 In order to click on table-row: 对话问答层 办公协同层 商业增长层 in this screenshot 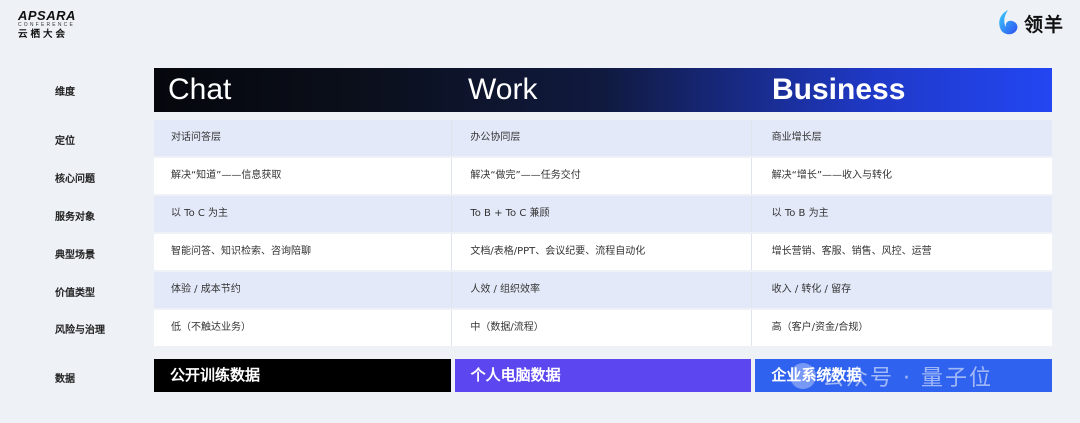, I will do `click(603, 138)`.